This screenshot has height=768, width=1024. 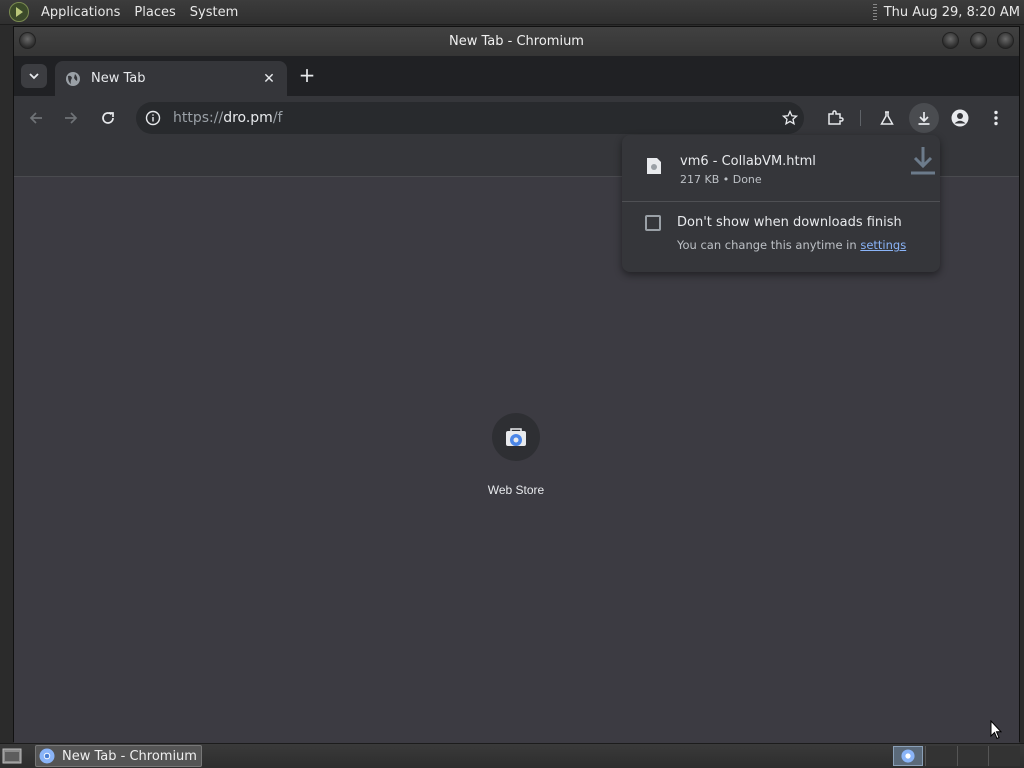 What do you see at coordinates (923, 161) in the screenshot?
I see `download-animation-icon` at bounding box center [923, 161].